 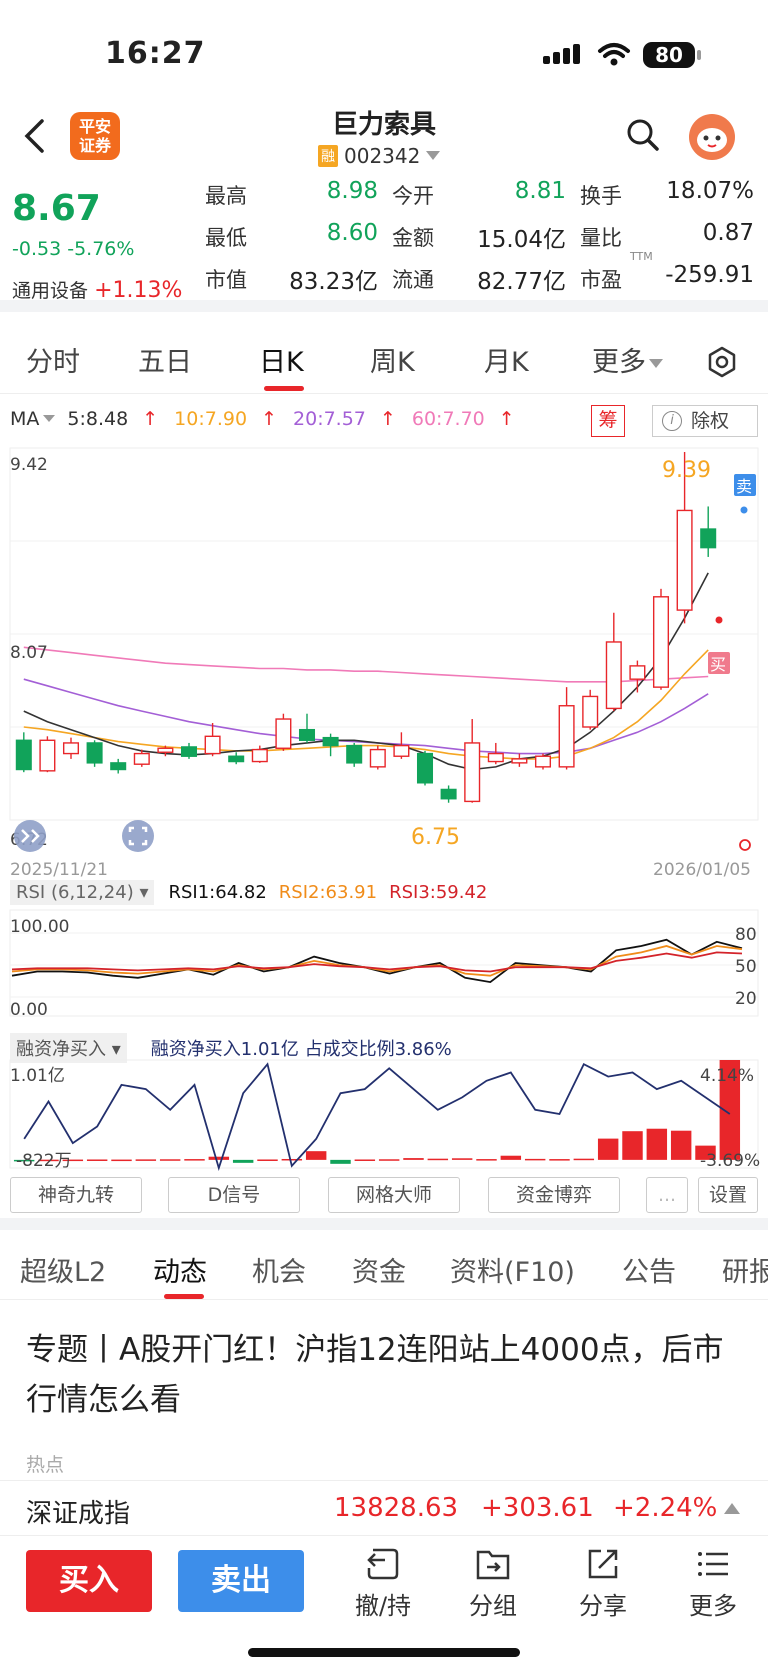 I want to click on tab-five-day: 五日, so click(x=165, y=359).